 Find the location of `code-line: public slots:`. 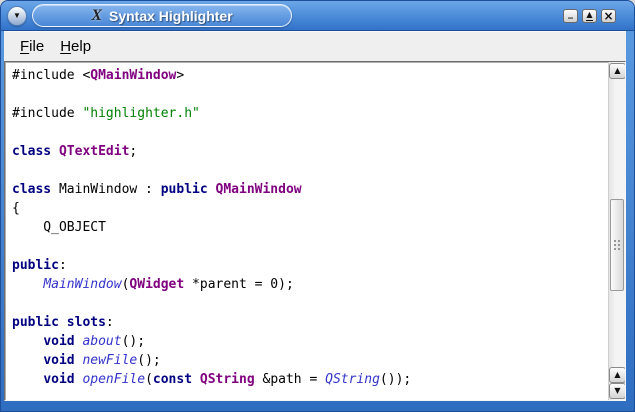

code-line: public slots: is located at coordinates (63, 322).